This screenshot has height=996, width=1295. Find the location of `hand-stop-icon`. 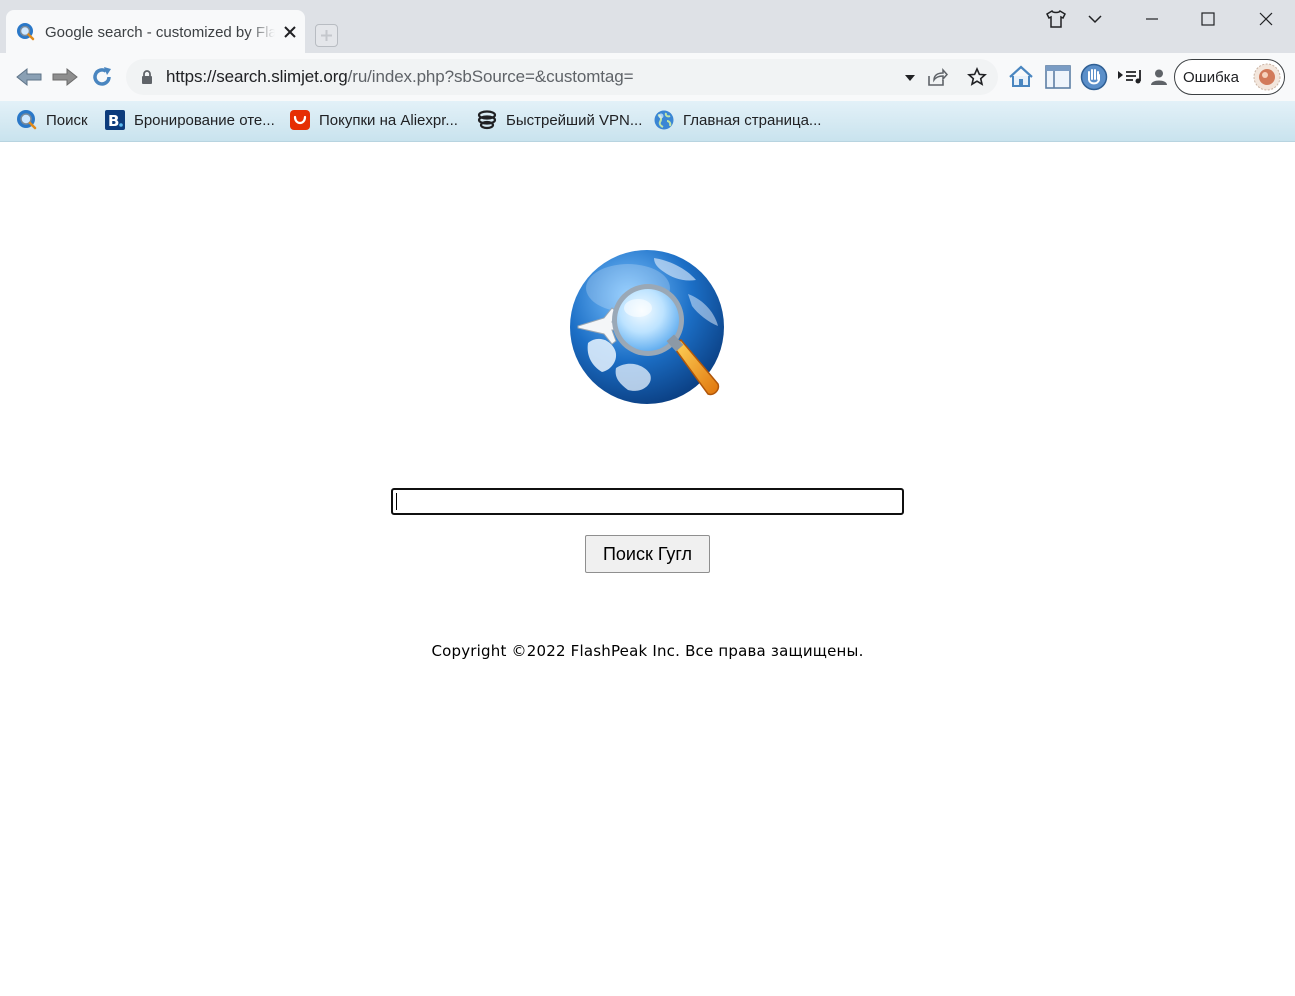

hand-stop-icon is located at coordinates (1094, 77).